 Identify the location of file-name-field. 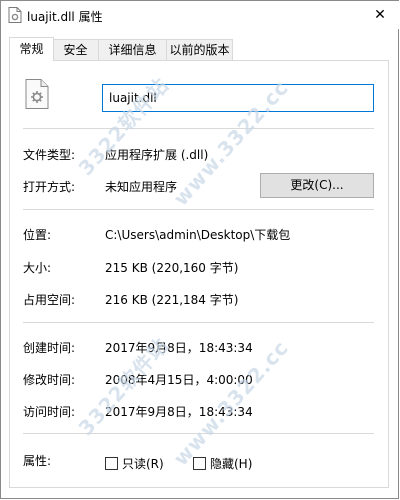
(238, 98).